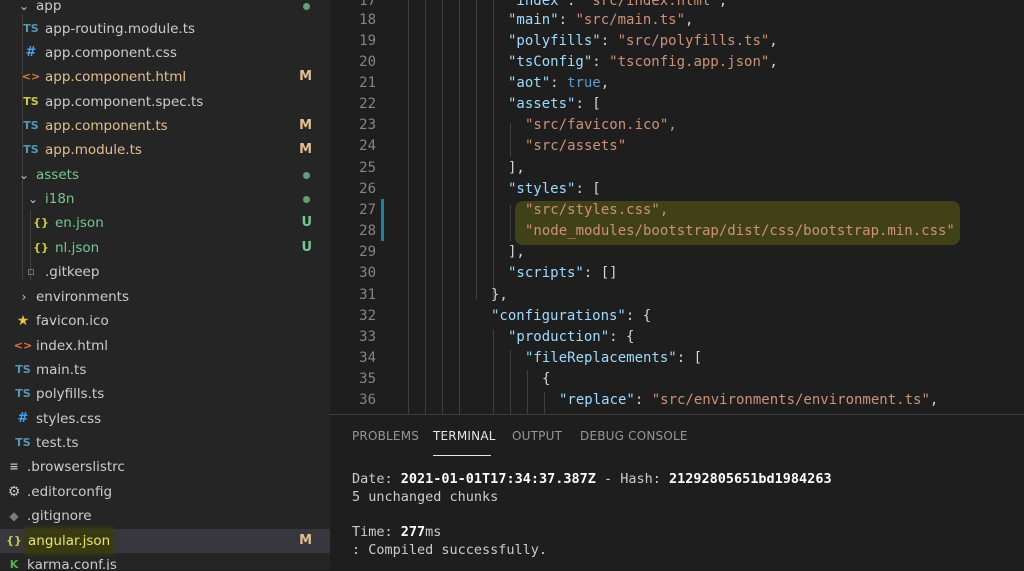 The width and height of the screenshot is (1024, 571). Describe the element at coordinates (31, 271) in the screenshot. I see `file-icon: ▫` at that location.